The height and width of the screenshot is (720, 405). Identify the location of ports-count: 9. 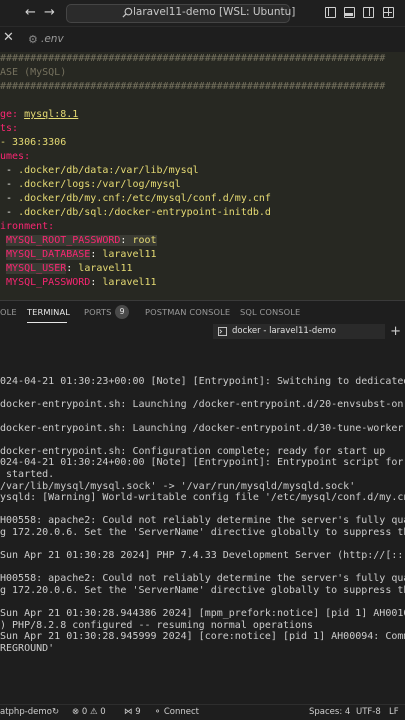
(138, 712).